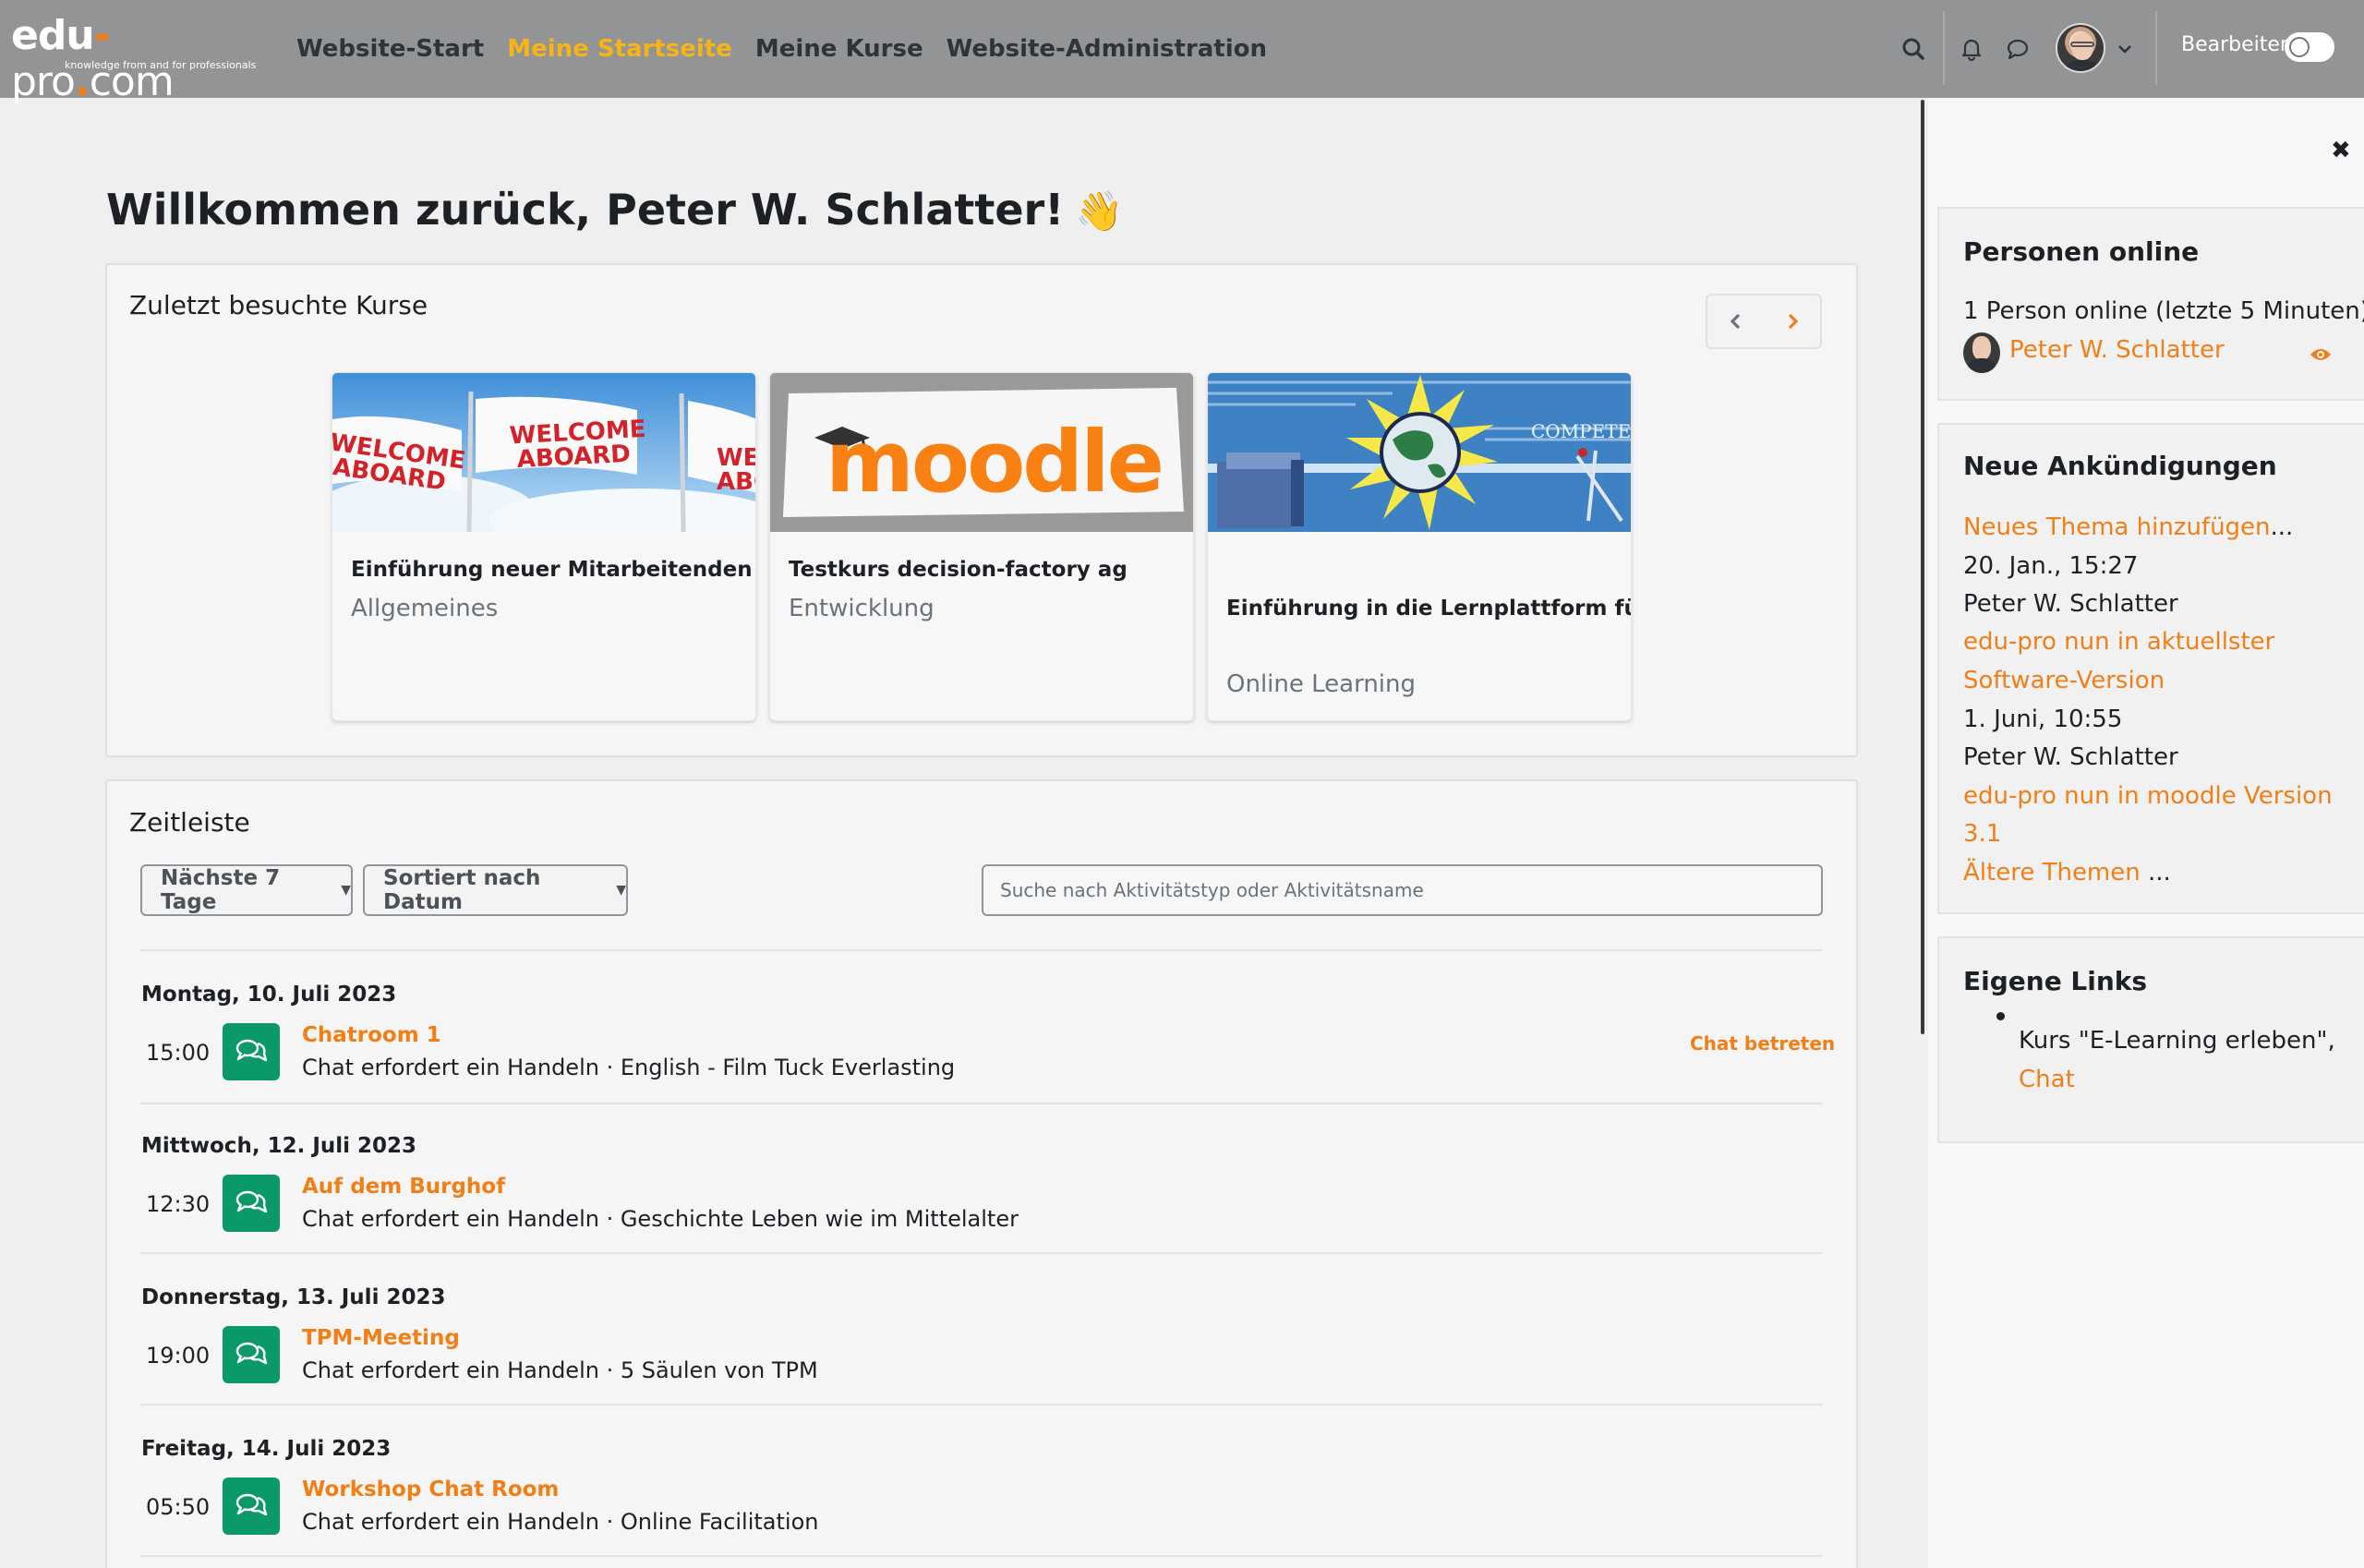  I want to click on page-title: Willkommen zurück, Peter W. Schlatter! 👋, so click(615, 210).